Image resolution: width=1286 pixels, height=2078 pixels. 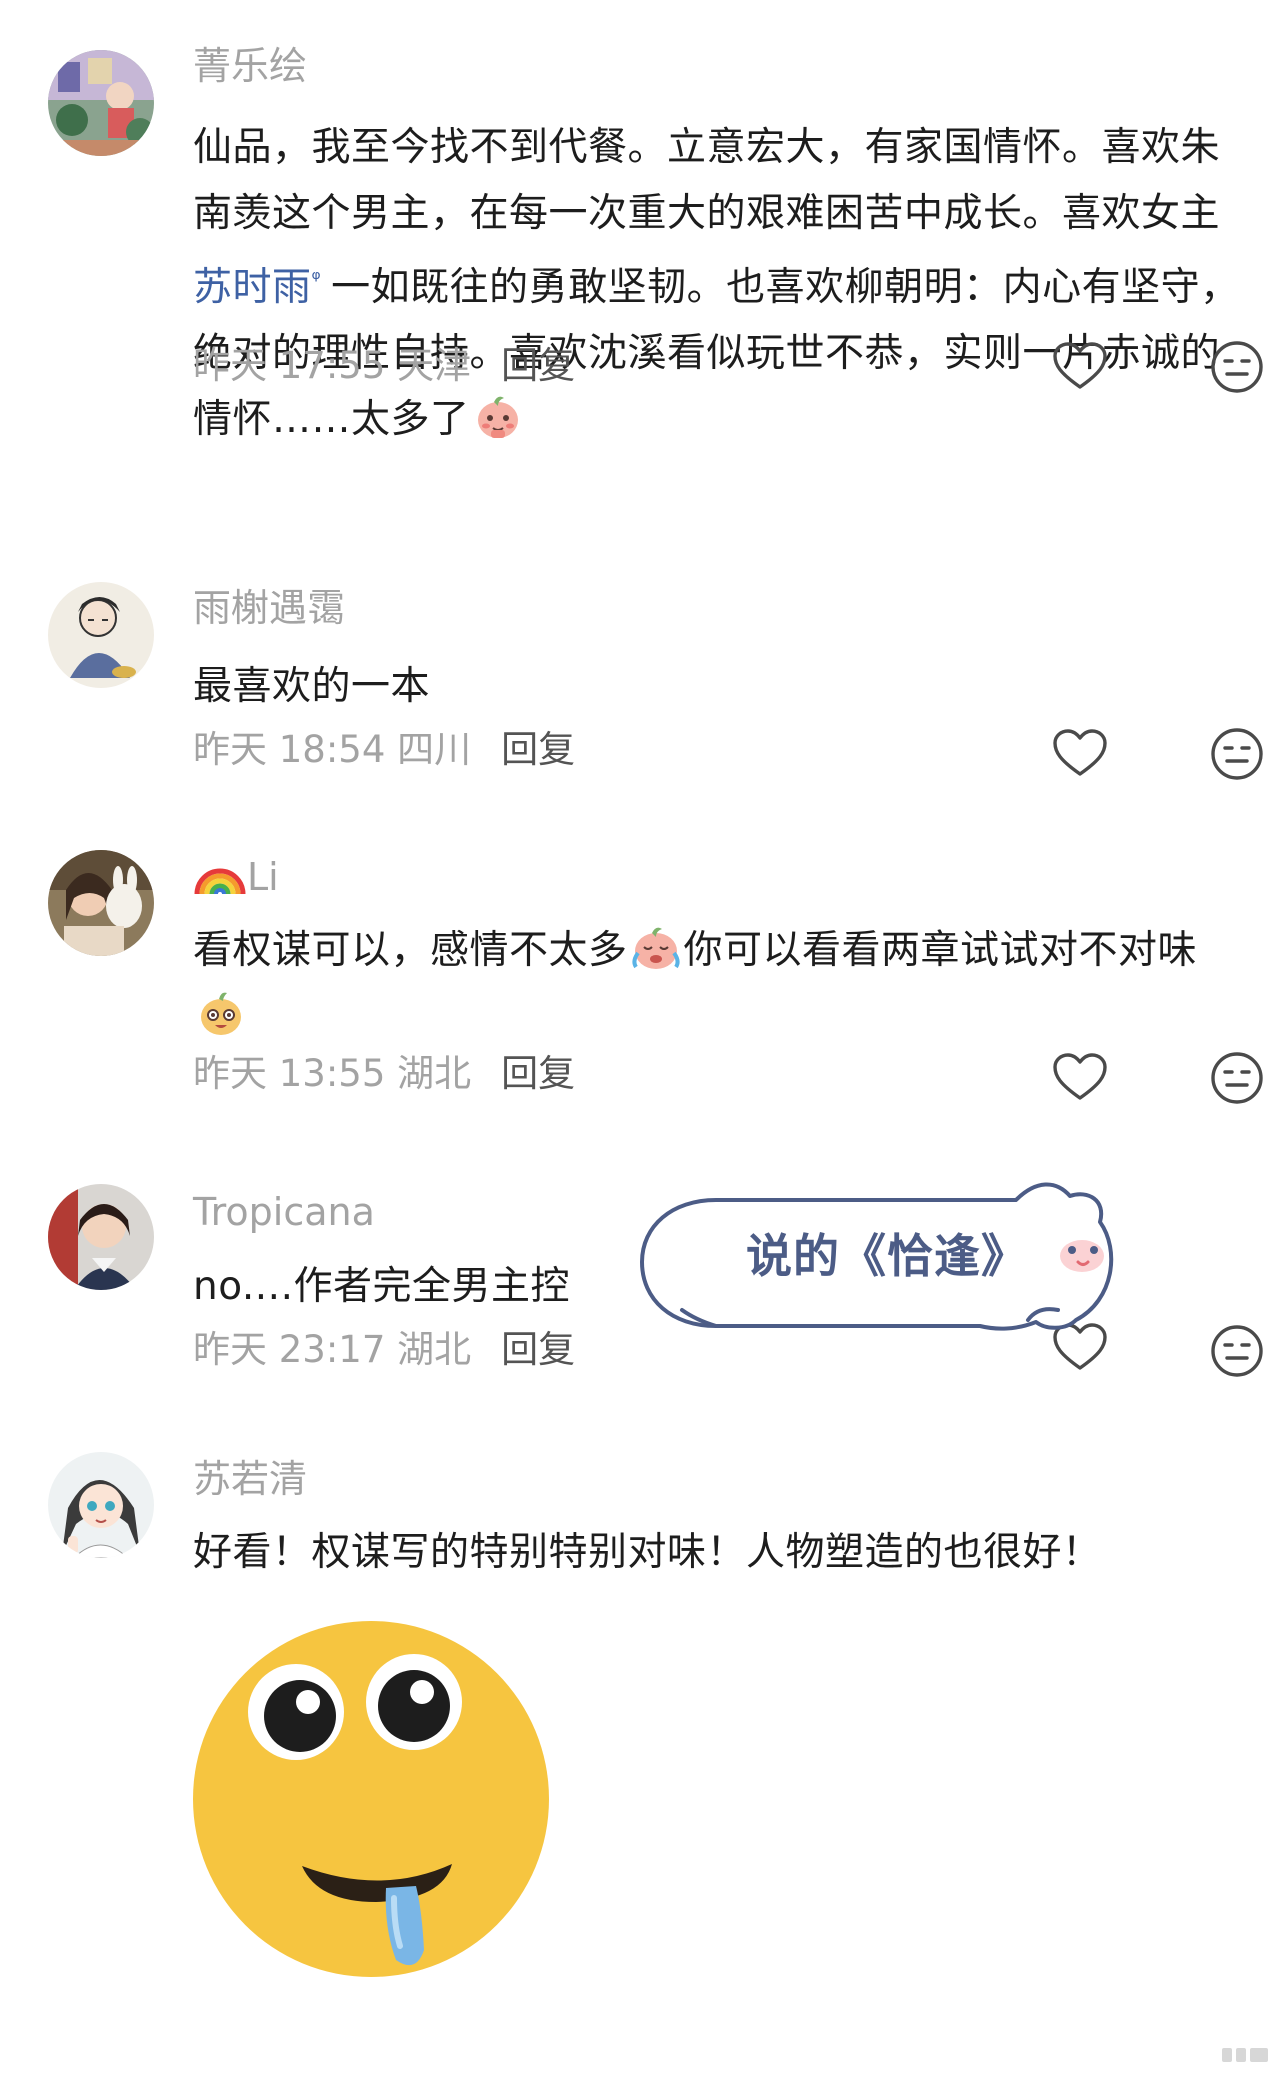 What do you see at coordinates (284, 1212) in the screenshot?
I see `username: Tropicana` at bounding box center [284, 1212].